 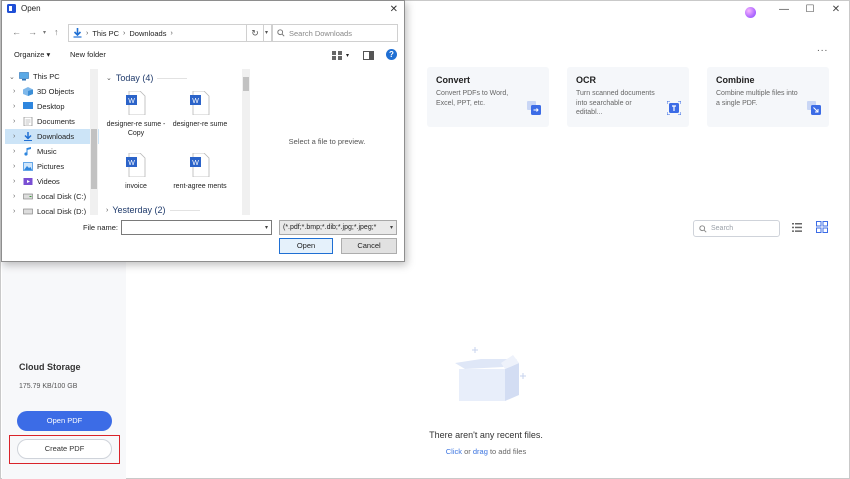 I want to click on file-item: W designer-re sume, so click(x=200, y=109).